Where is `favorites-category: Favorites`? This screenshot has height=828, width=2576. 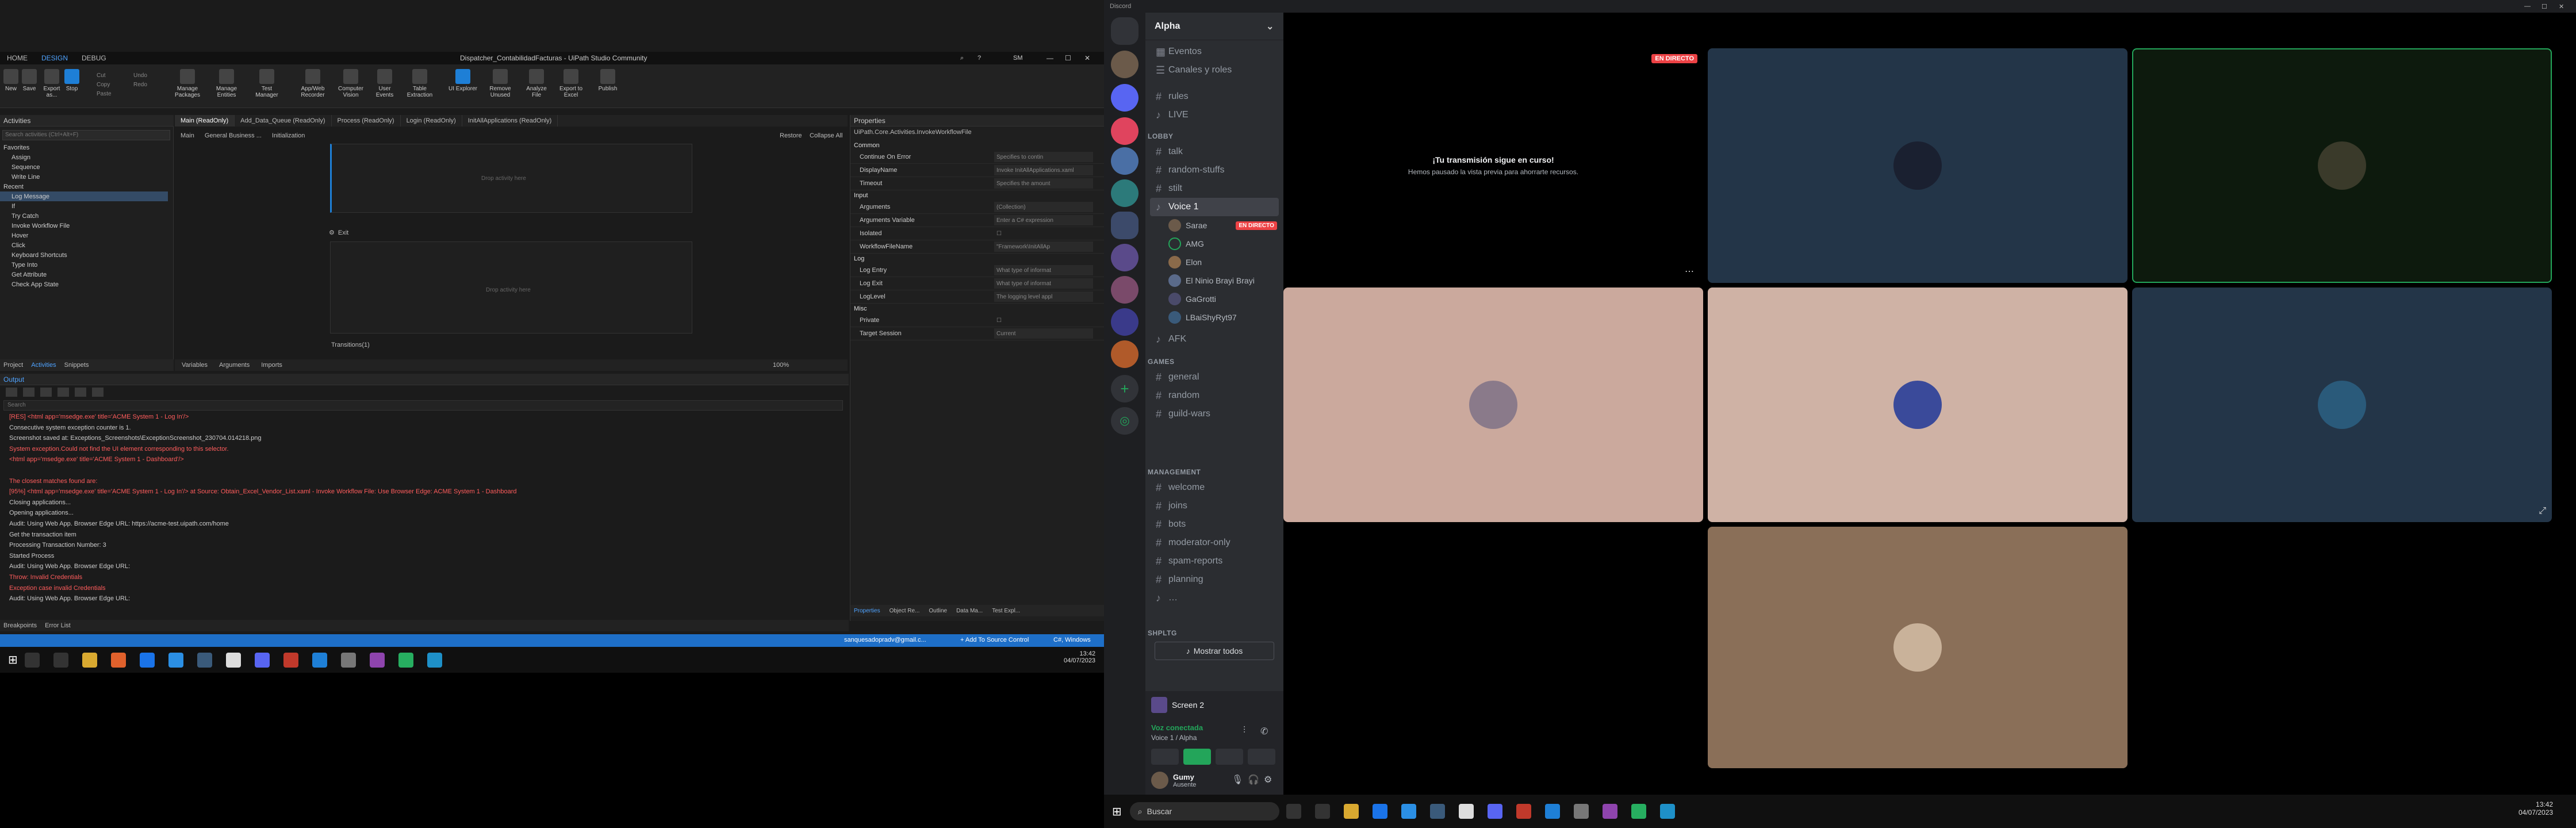 favorites-category: Favorites is located at coordinates (84, 147).